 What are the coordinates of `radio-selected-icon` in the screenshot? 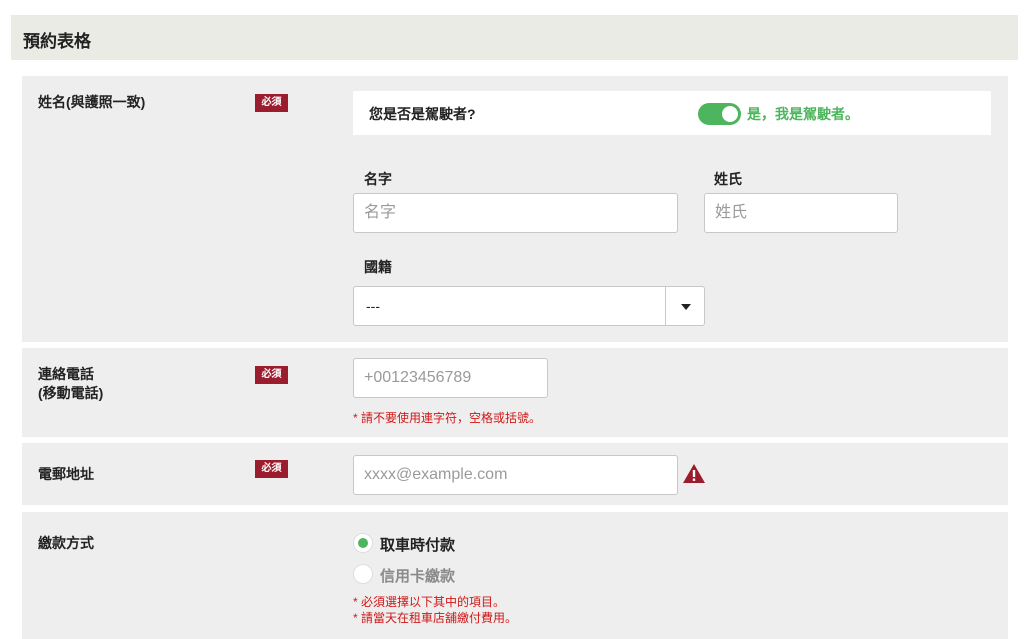 It's located at (363, 543).